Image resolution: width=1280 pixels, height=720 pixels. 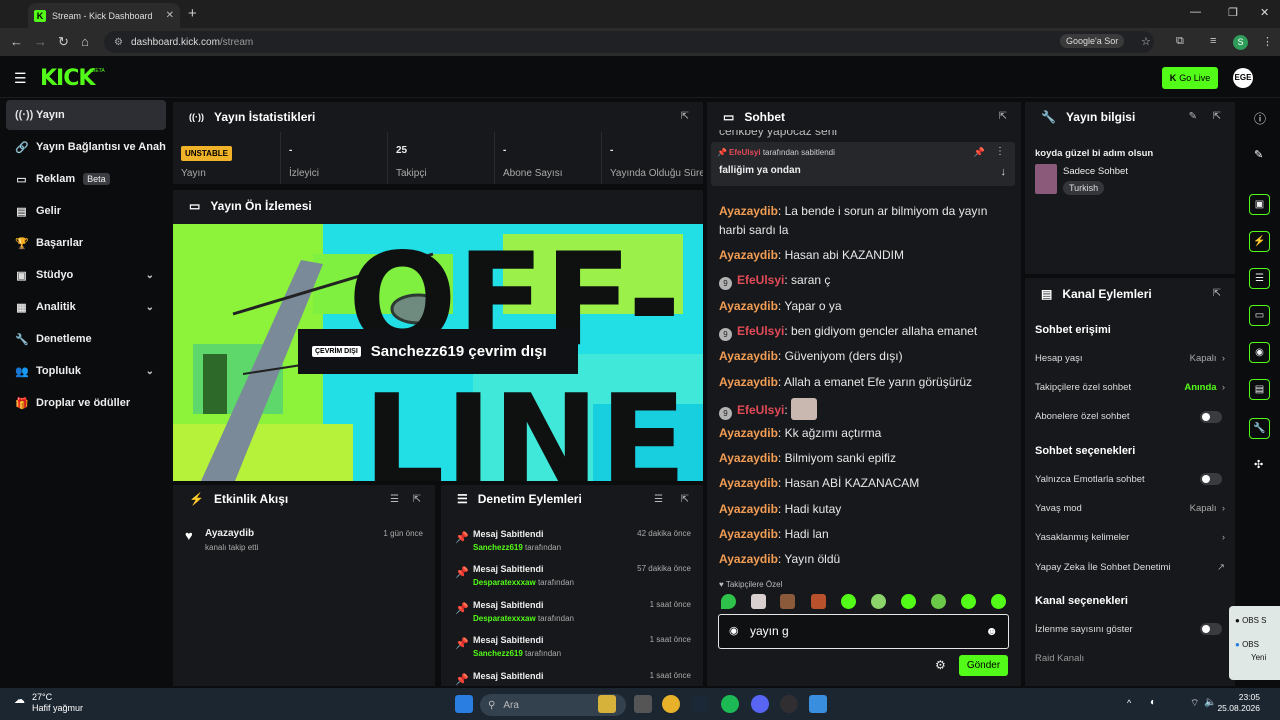 I want to click on ai-moderation-row: Yapay Zeka İle Sohbet Denetimi ↗, so click(x=1130, y=567).